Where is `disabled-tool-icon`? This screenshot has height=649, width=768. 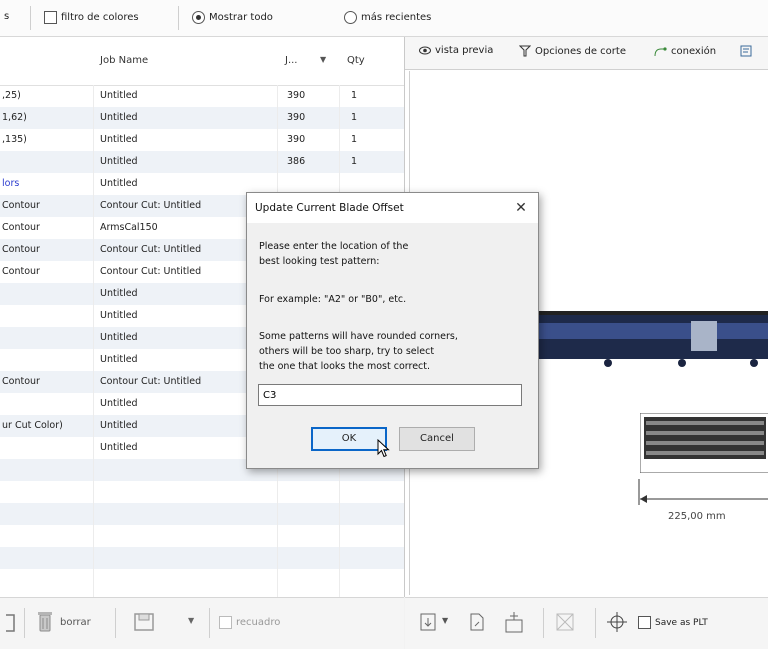 disabled-tool-icon is located at coordinates (565, 622).